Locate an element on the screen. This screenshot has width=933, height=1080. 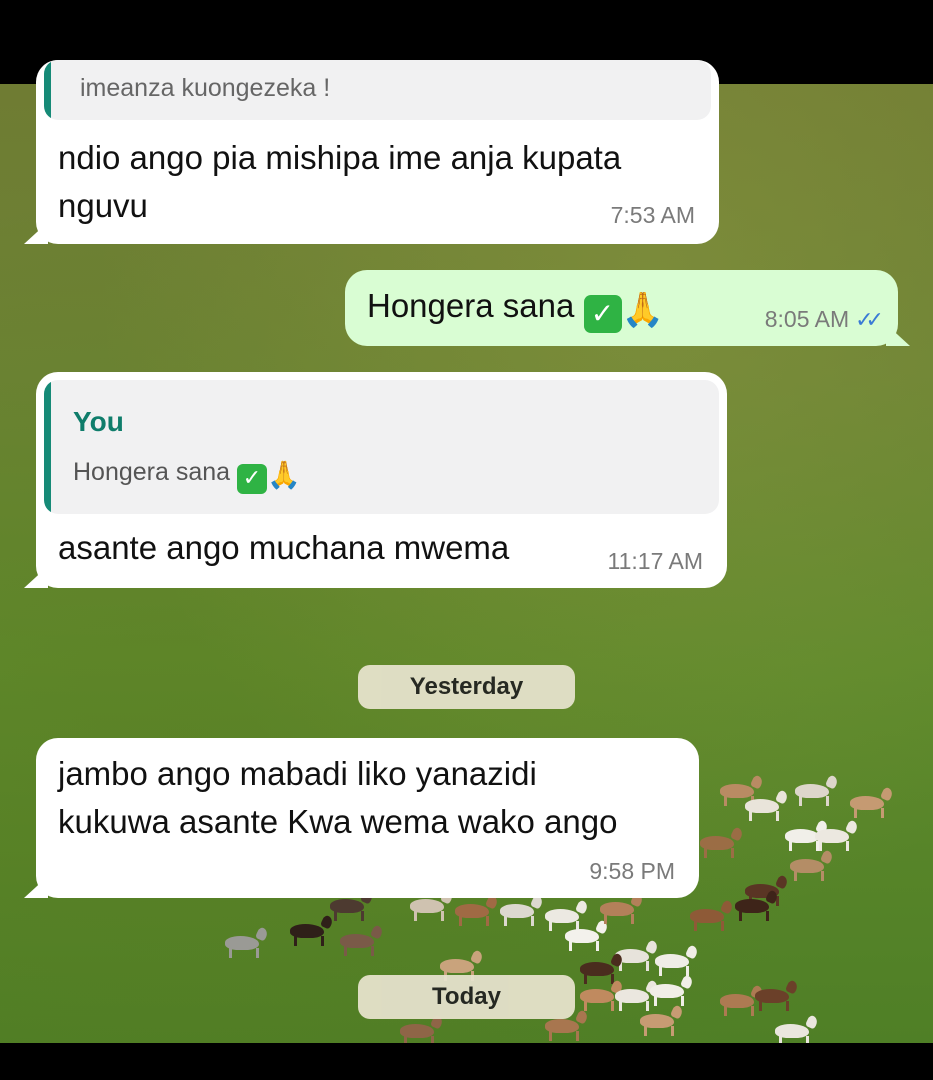
message-bubble-outgoing: Hongera sana ✓ 🙏 8:05 AM ✓✓ is located at coordinates (621, 308).